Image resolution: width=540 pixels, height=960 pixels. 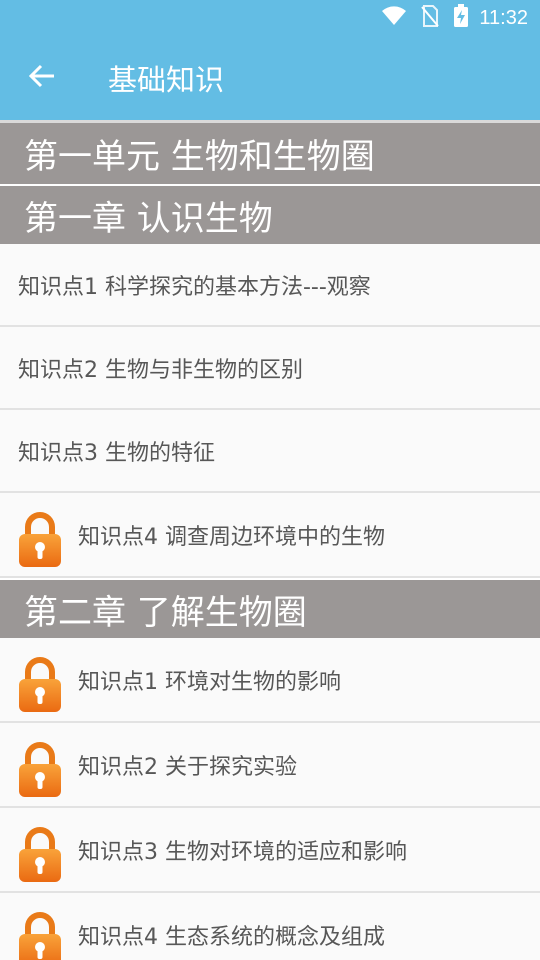 I want to click on back-button, so click(x=42, y=78).